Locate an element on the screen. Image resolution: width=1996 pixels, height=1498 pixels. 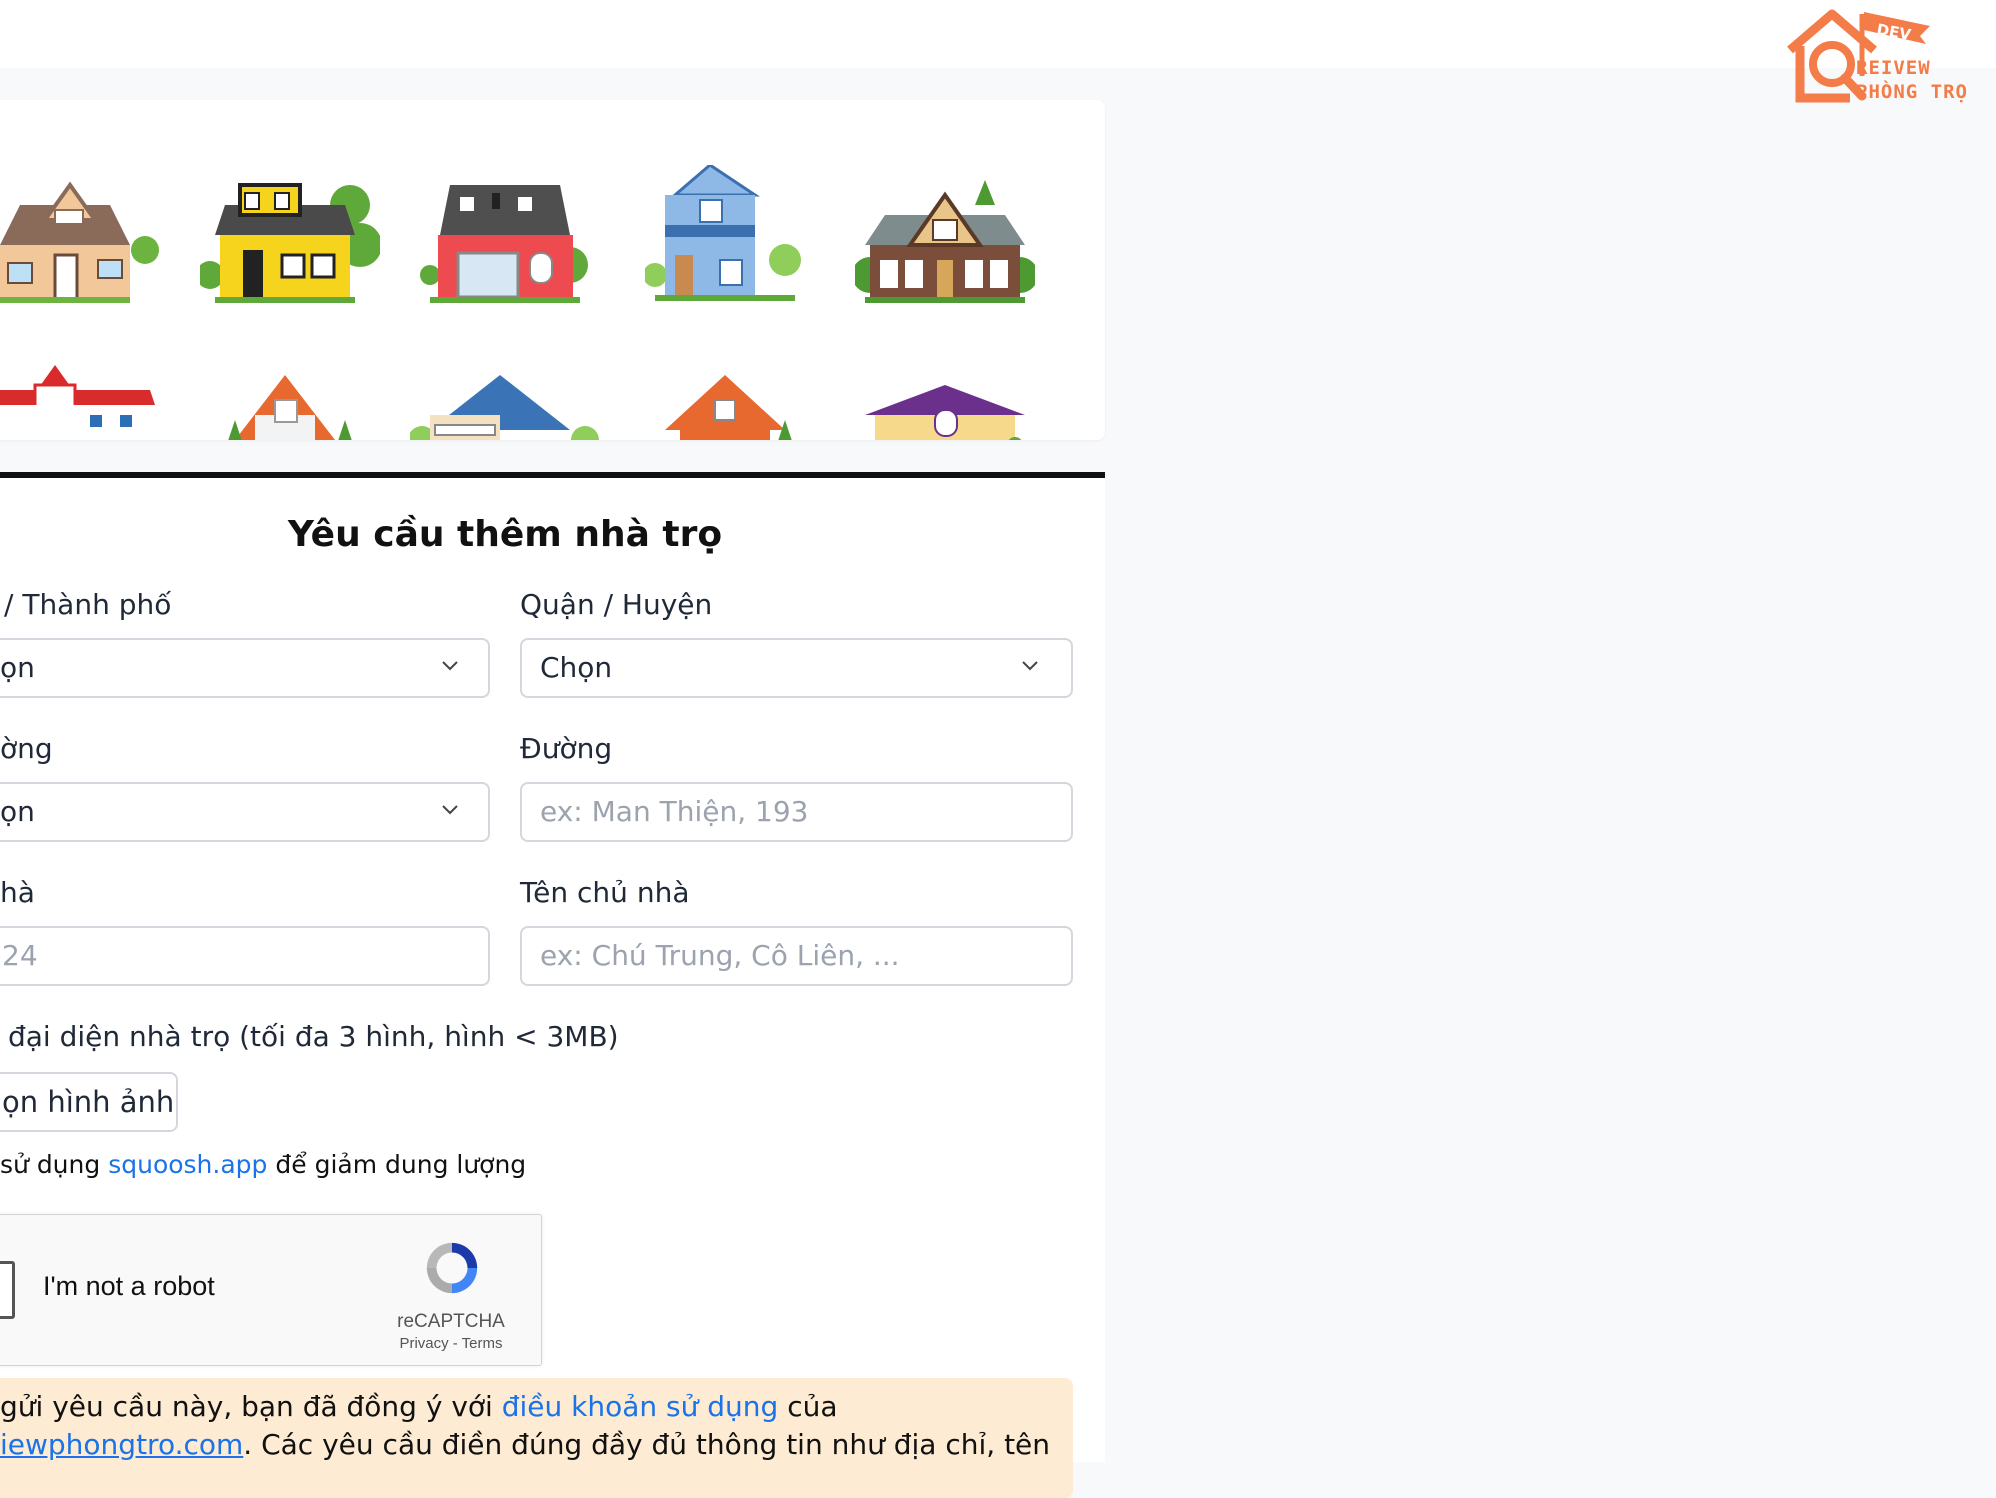
province-value: ọn is located at coordinates (17, 667).